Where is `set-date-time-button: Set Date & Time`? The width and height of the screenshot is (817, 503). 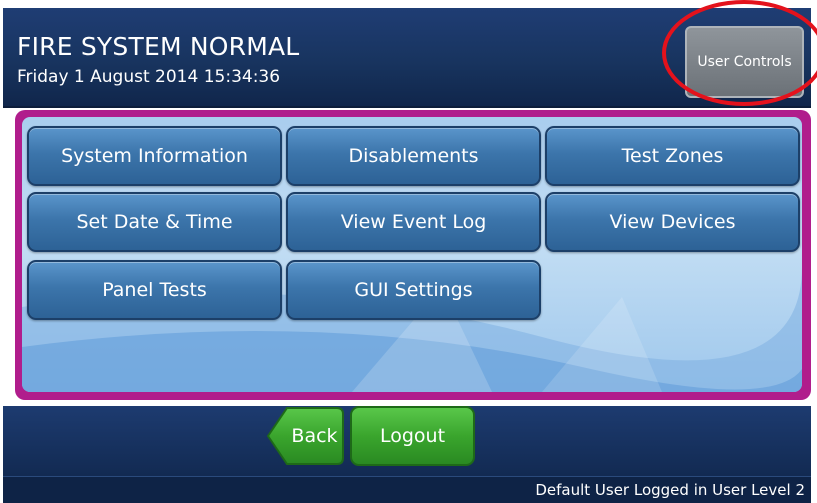 set-date-time-button: Set Date & Time is located at coordinates (154, 222).